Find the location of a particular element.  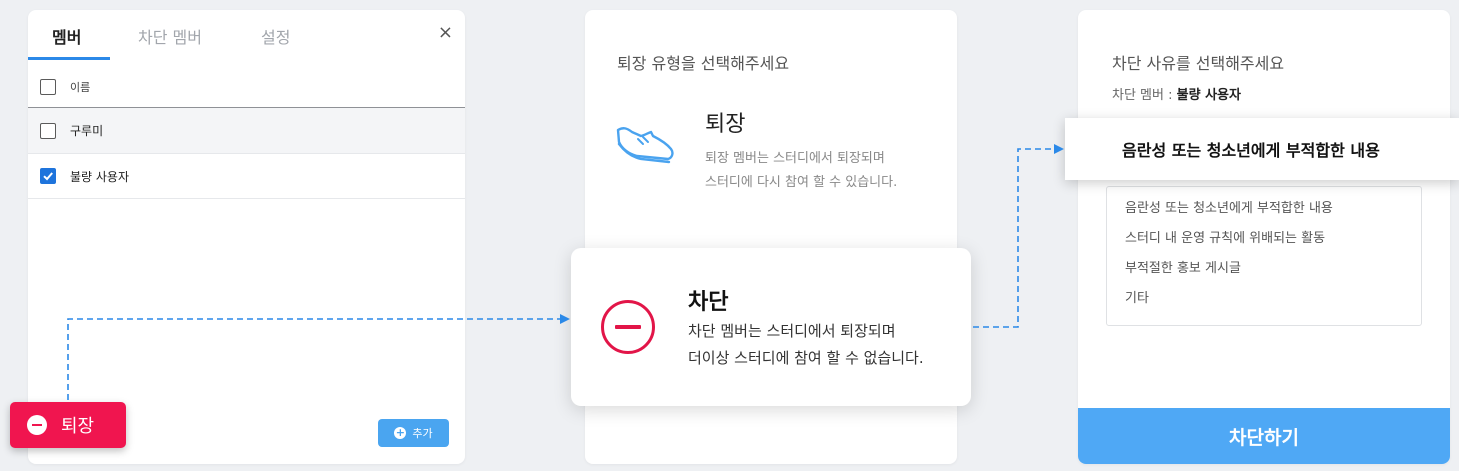

flow-arrow-exit-to-type is located at coordinates (318, 357).